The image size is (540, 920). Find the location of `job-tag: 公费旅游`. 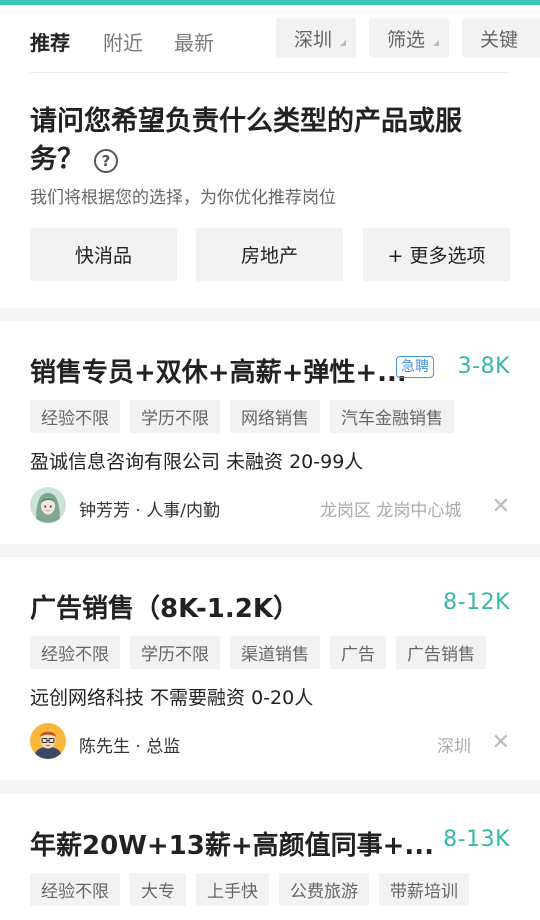

job-tag: 公费旅游 is located at coordinates (324, 889).